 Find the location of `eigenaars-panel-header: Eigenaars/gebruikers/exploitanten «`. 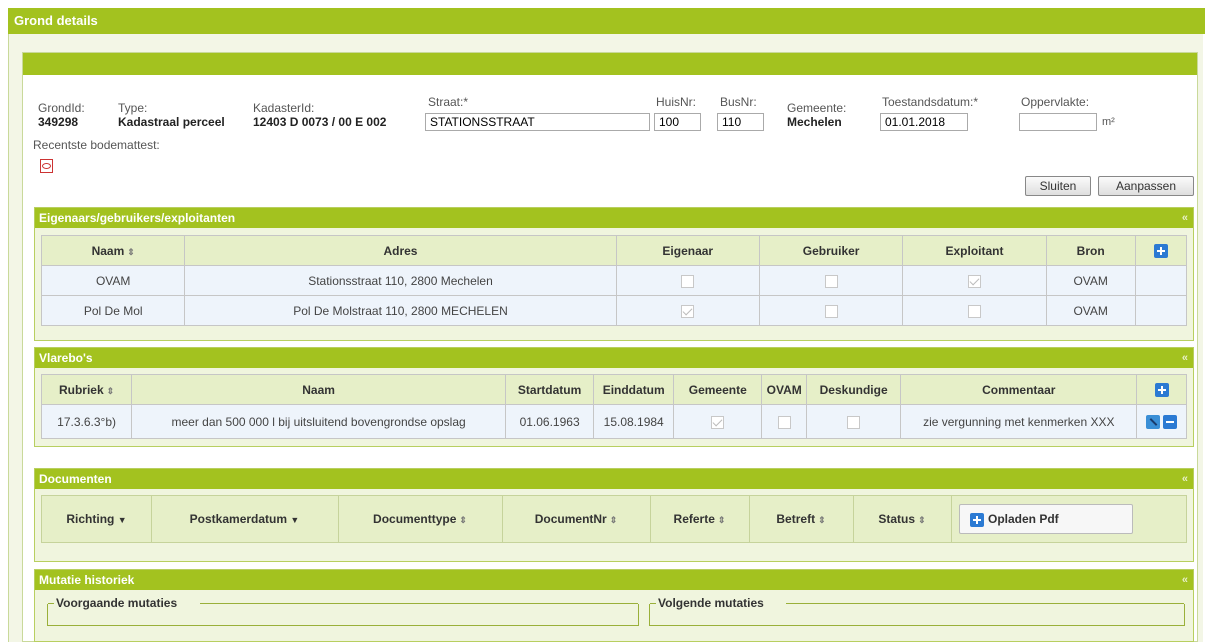

eigenaars-panel-header: Eigenaars/gebruikers/exploitanten « is located at coordinates (614, 218).